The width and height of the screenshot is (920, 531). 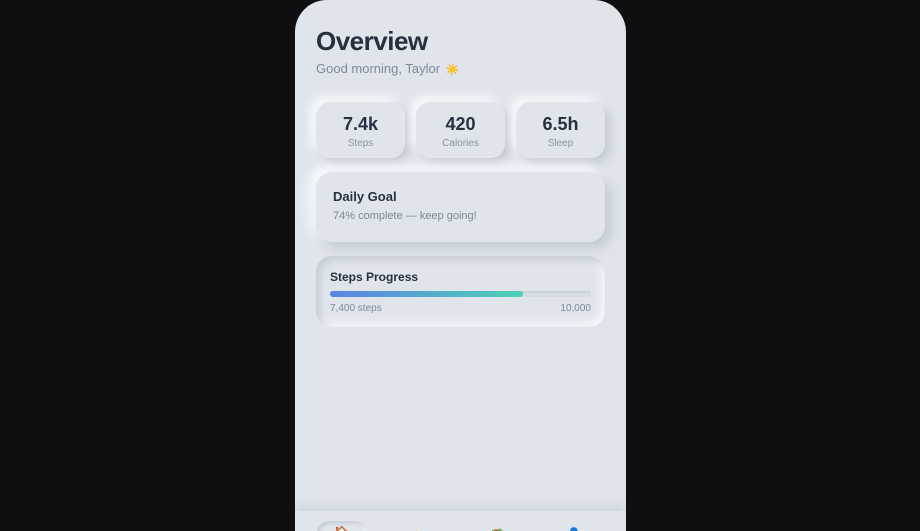 I want to click on stat-card-steps: 7.4k Steps, so click(x=360, y=130).